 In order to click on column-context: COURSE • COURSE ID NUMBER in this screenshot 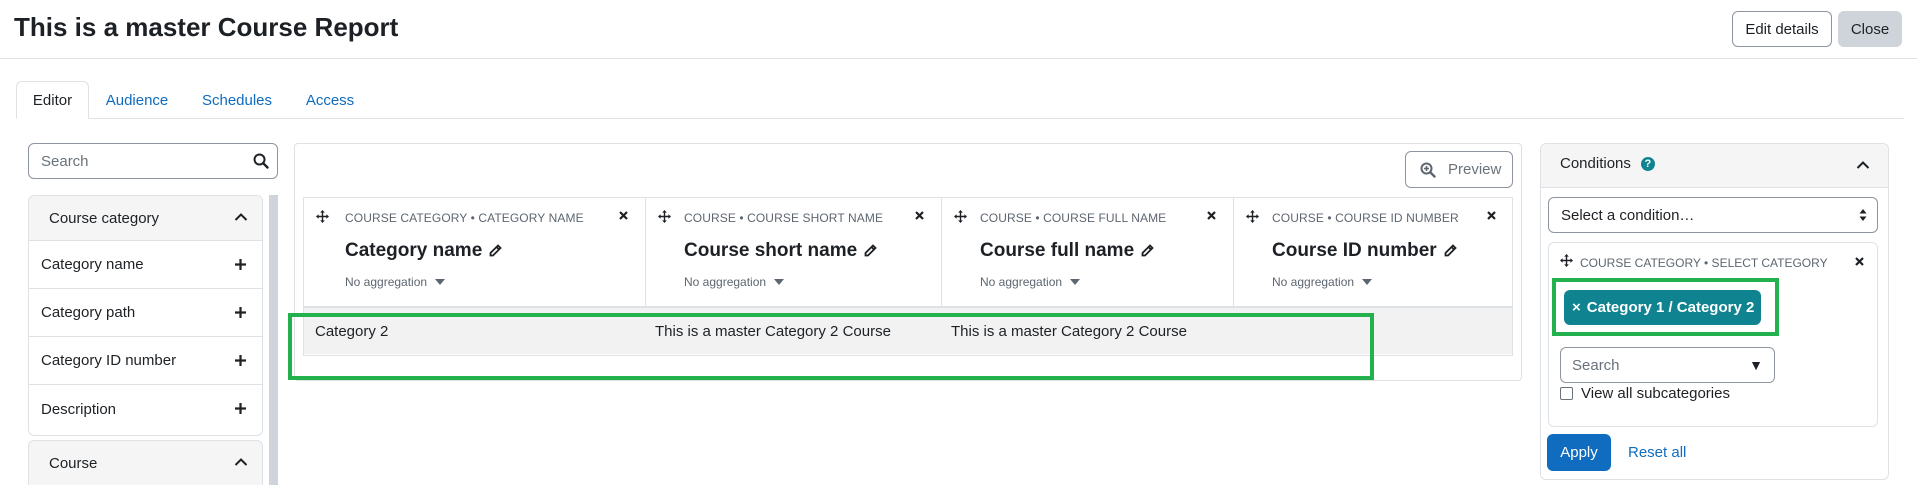, I will do `click(1365, 218)`.